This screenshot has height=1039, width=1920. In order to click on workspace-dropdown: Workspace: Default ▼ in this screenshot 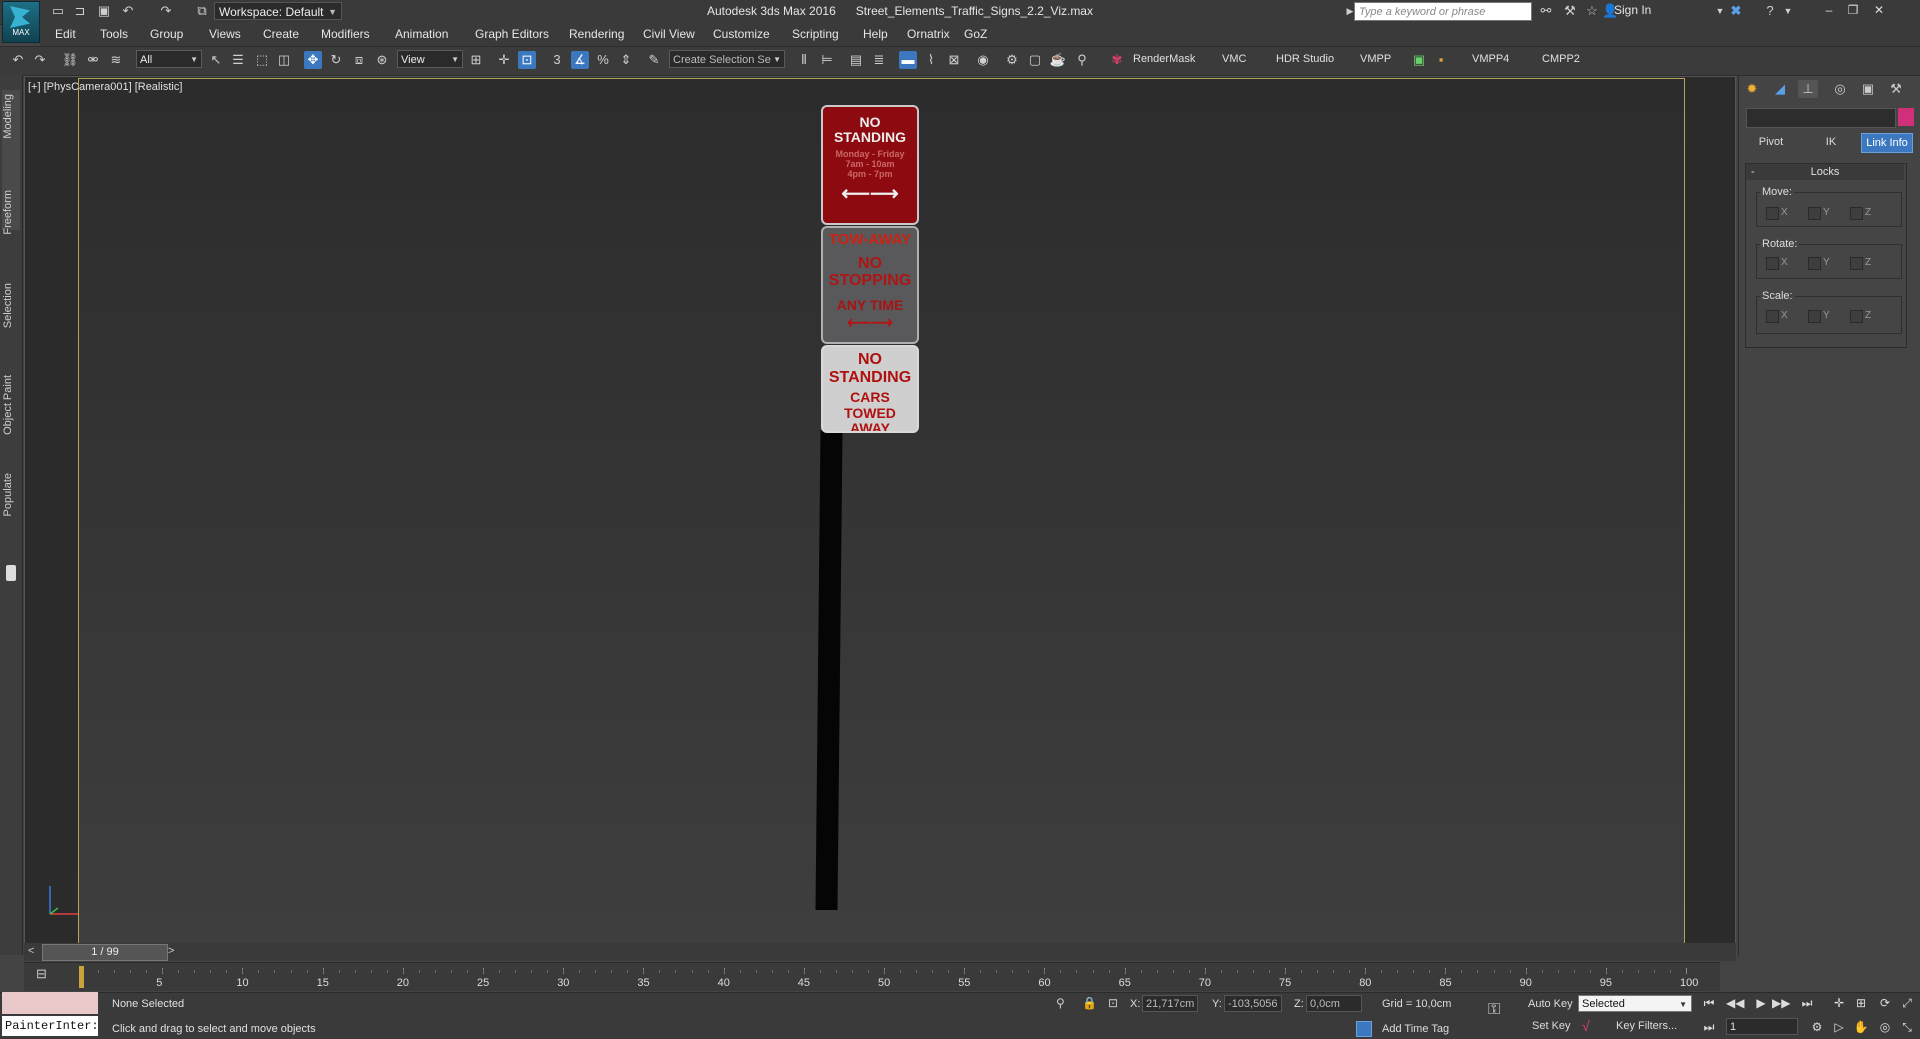, I will do `click(278, 11)`.